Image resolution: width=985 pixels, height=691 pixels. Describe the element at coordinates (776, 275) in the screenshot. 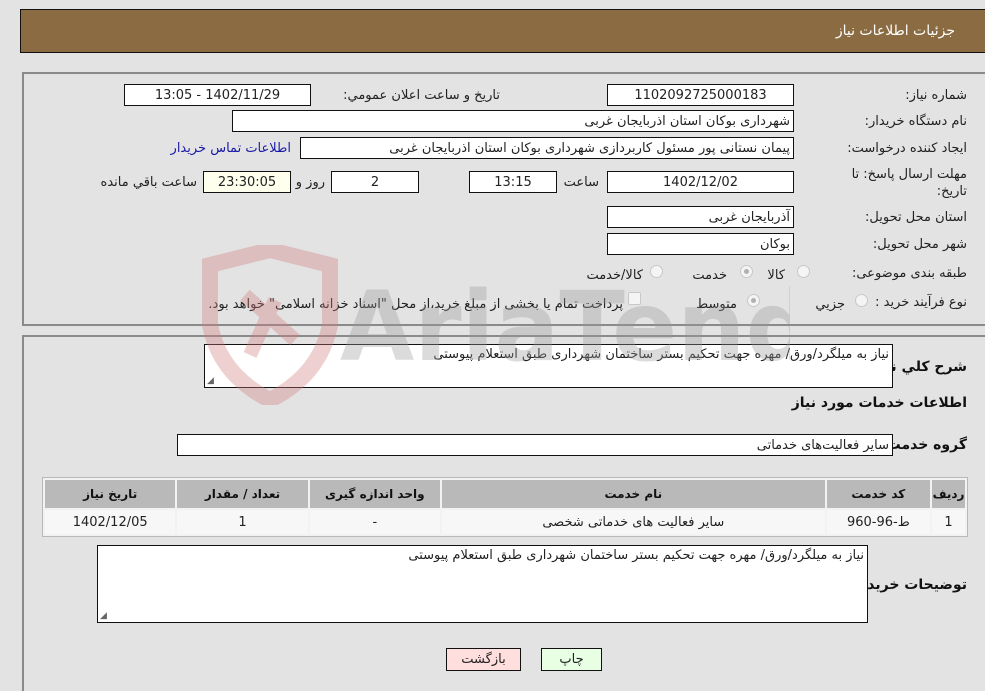

I see `category-option-goods: کالا` at that location.